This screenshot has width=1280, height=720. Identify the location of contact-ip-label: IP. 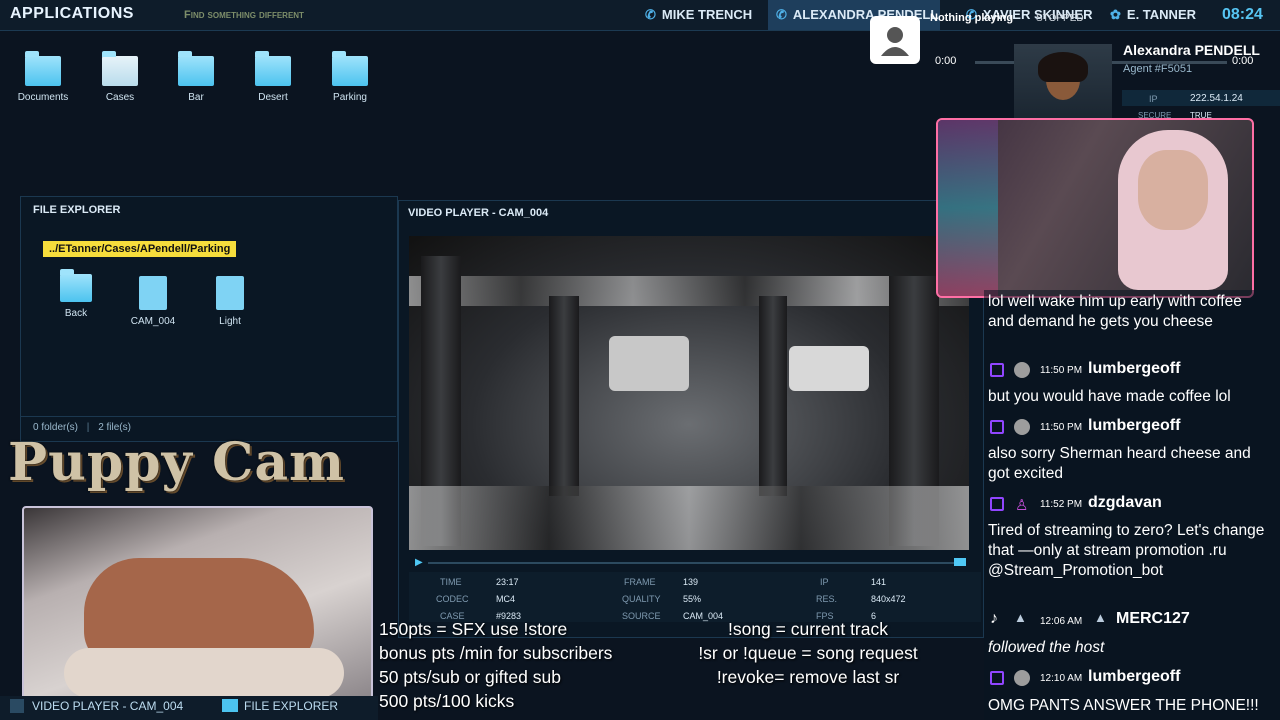
(1153, 99).